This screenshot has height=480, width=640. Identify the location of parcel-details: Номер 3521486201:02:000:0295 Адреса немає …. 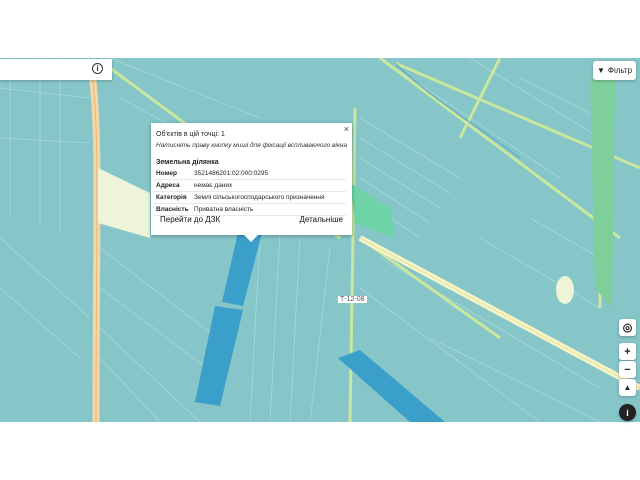
(250, 192).